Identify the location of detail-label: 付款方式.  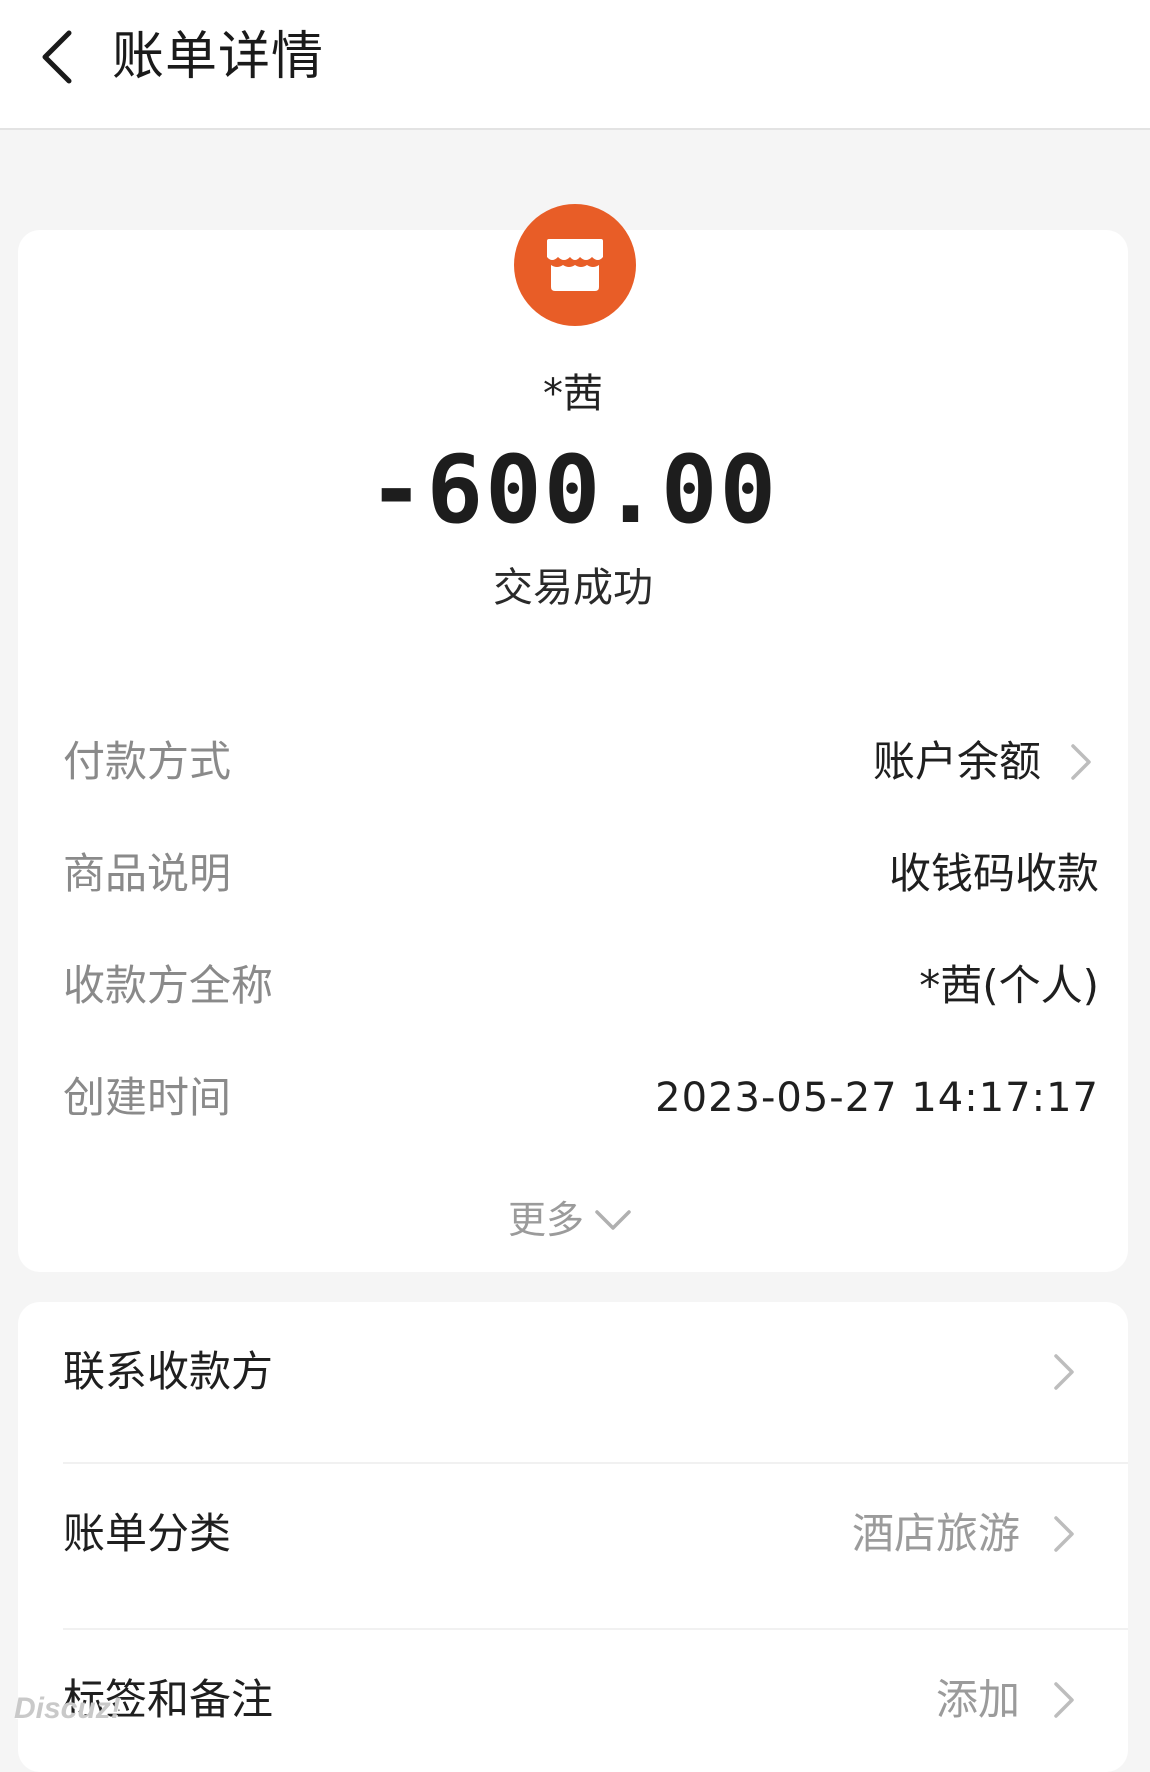
(147, 761).